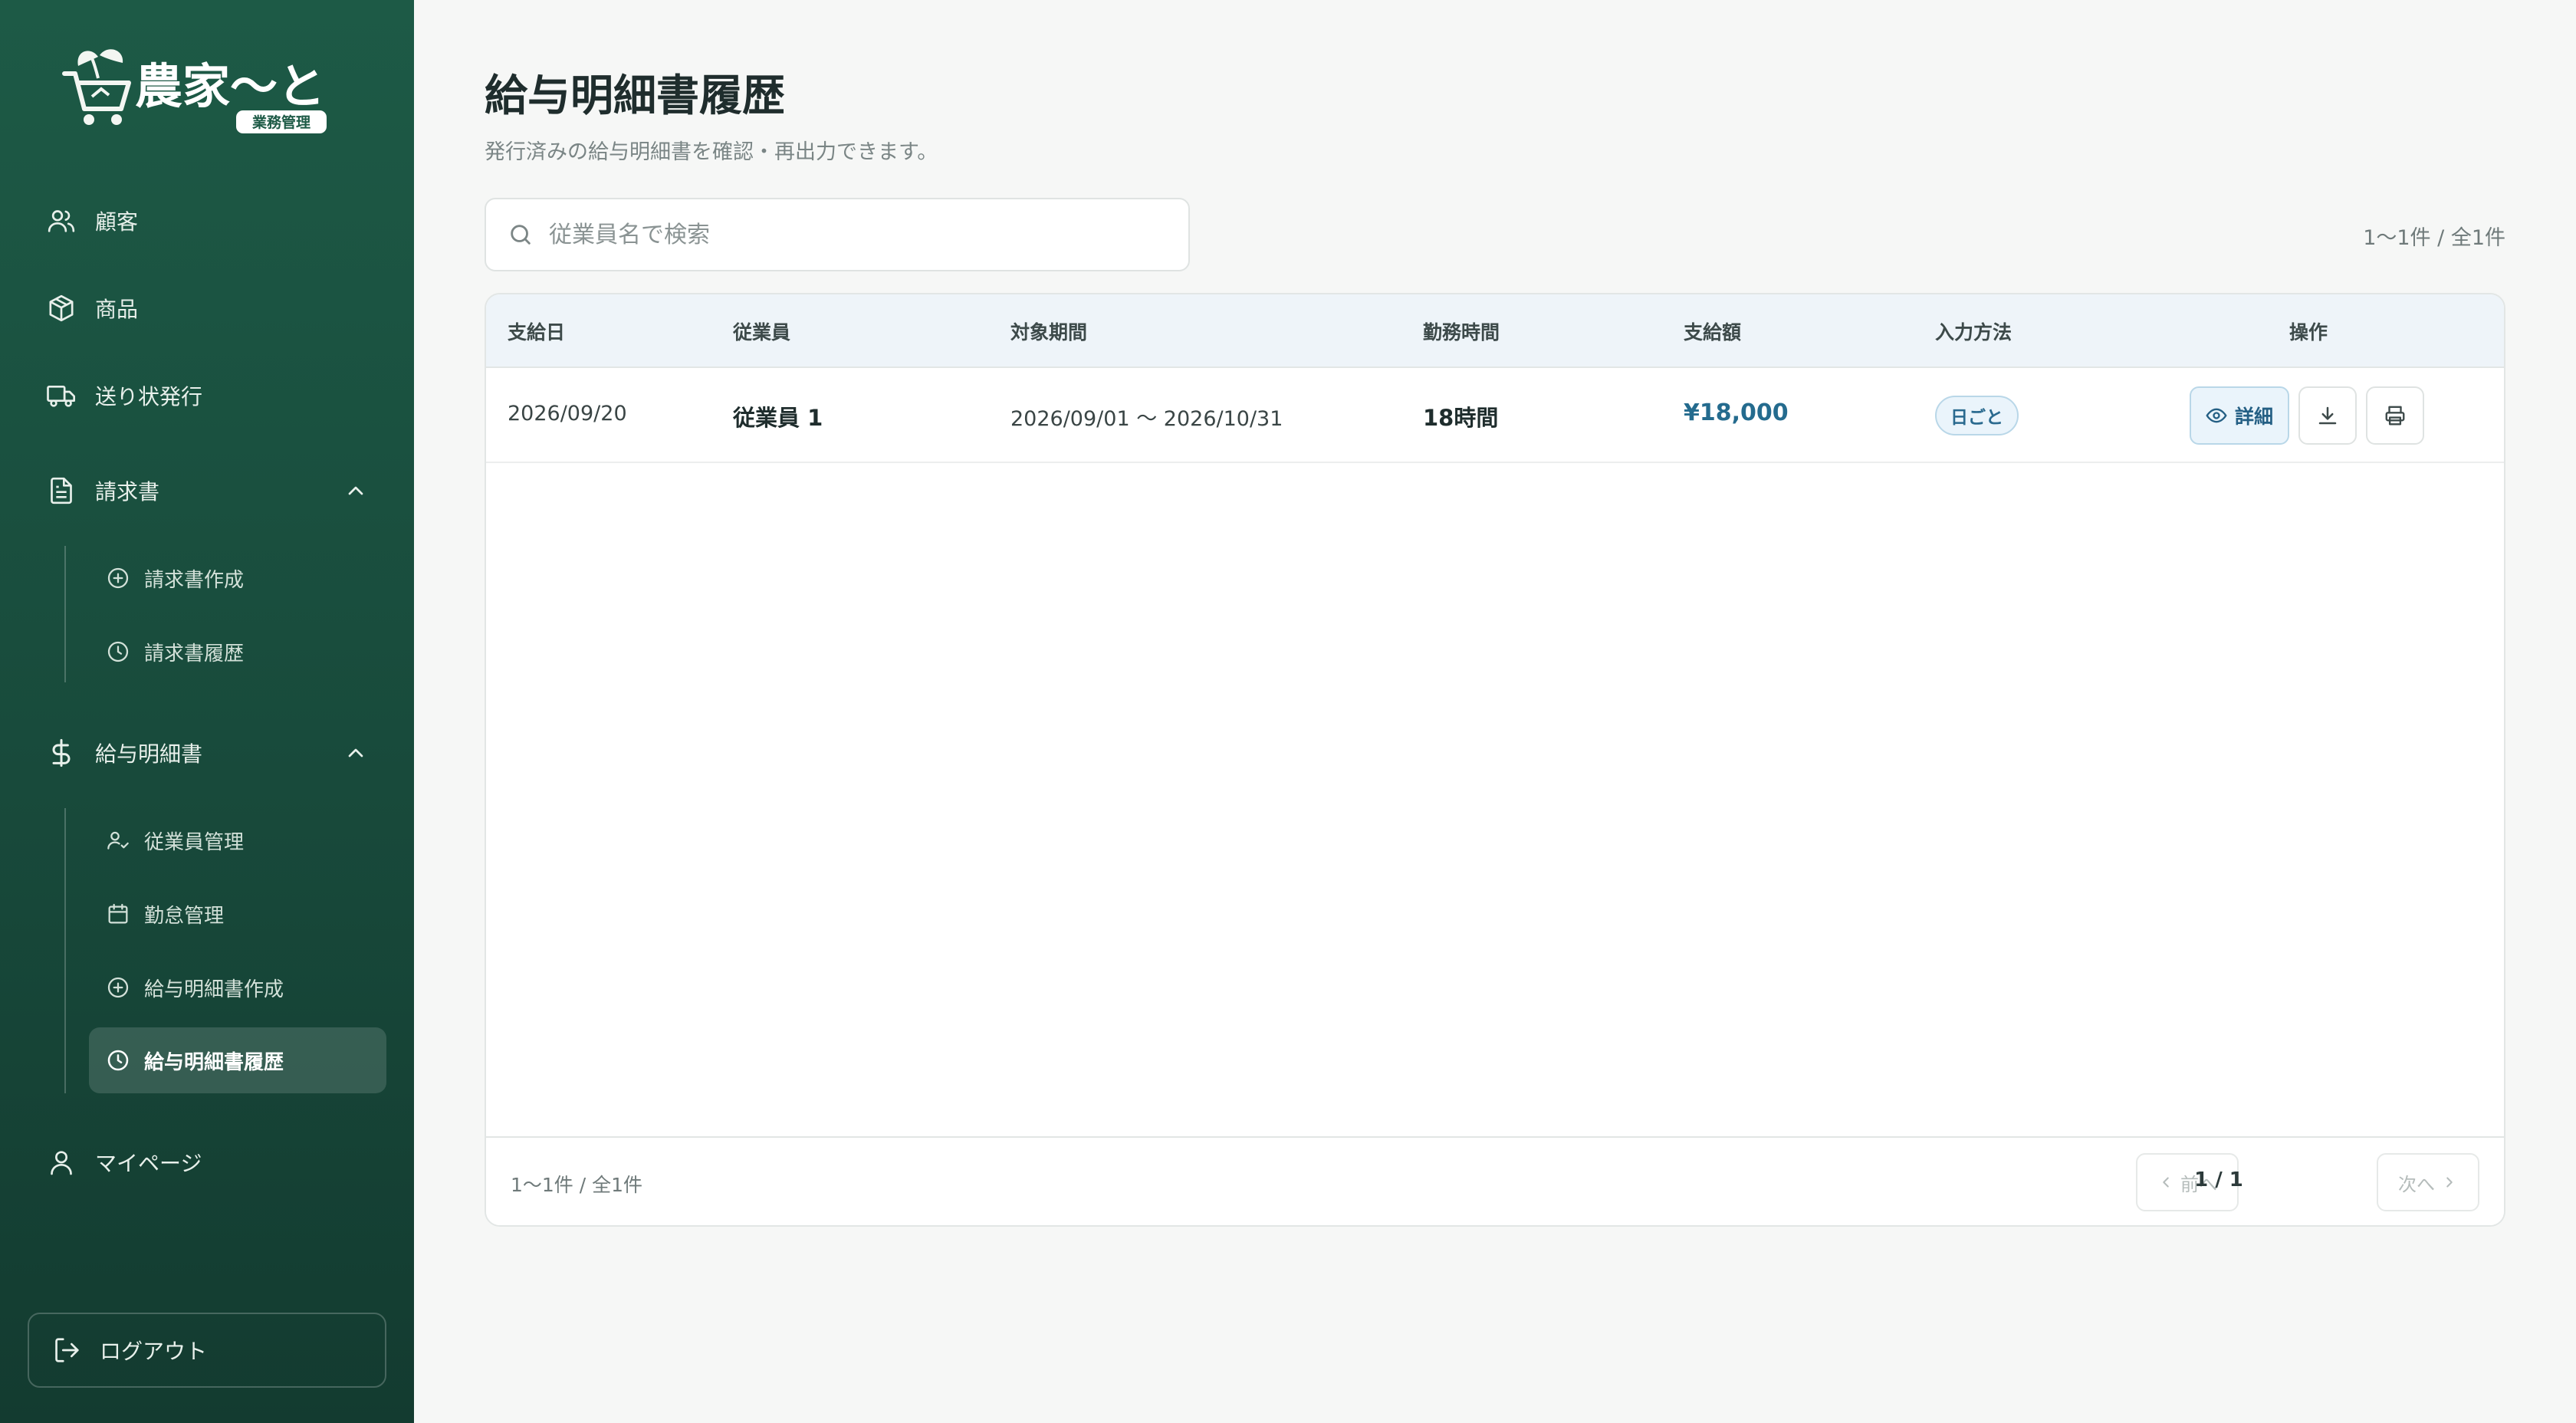  What do you see at coordinates (62, 395) in the screenshot?
I see `truck-icon` at bounding box center [62, 395].